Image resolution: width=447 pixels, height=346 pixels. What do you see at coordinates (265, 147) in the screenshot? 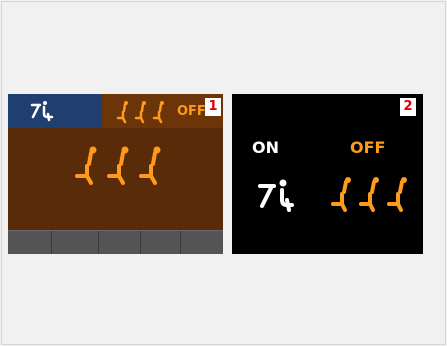
I see `on-label: ON` at bounding box center [265, 147].